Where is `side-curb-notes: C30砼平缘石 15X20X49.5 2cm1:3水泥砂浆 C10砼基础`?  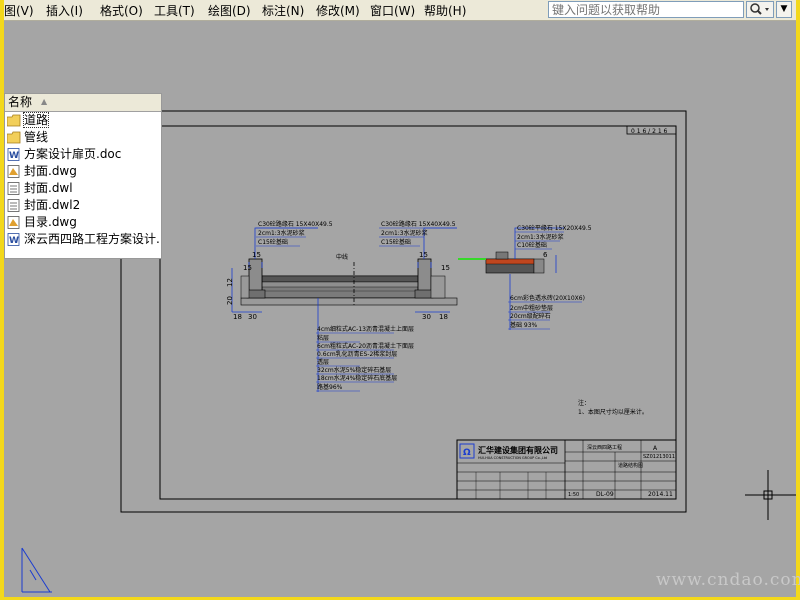 side-curb-notes: C30砼平缘石 15X20X49.5 2cm1:3水泥砂浆 C10砼基础 is located at coordinates (554, 236).